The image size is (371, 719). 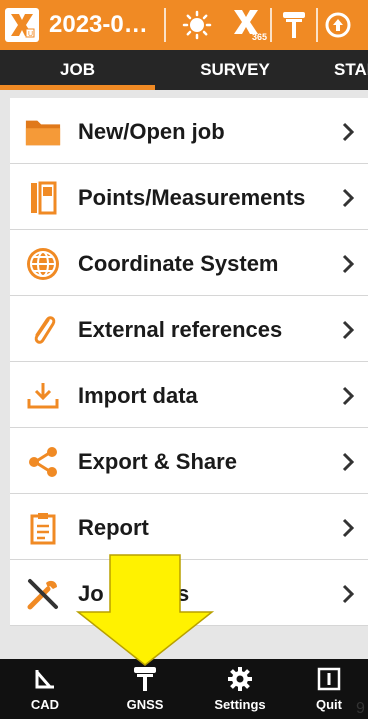 I want to click on menu-item-report: Report, so click(x=189, y=528).